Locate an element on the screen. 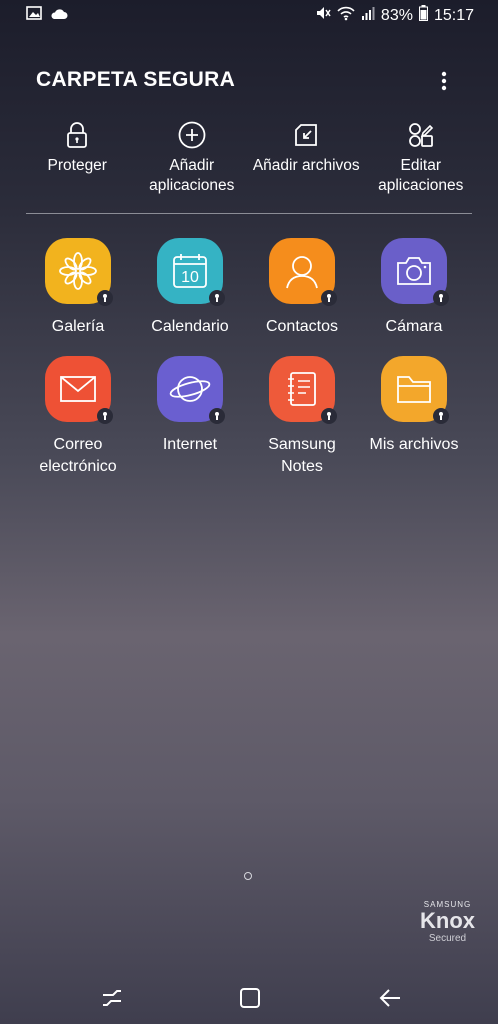 This screenshot has width=498, height=1024. cloud-icon is located at coordinates (59, 16).